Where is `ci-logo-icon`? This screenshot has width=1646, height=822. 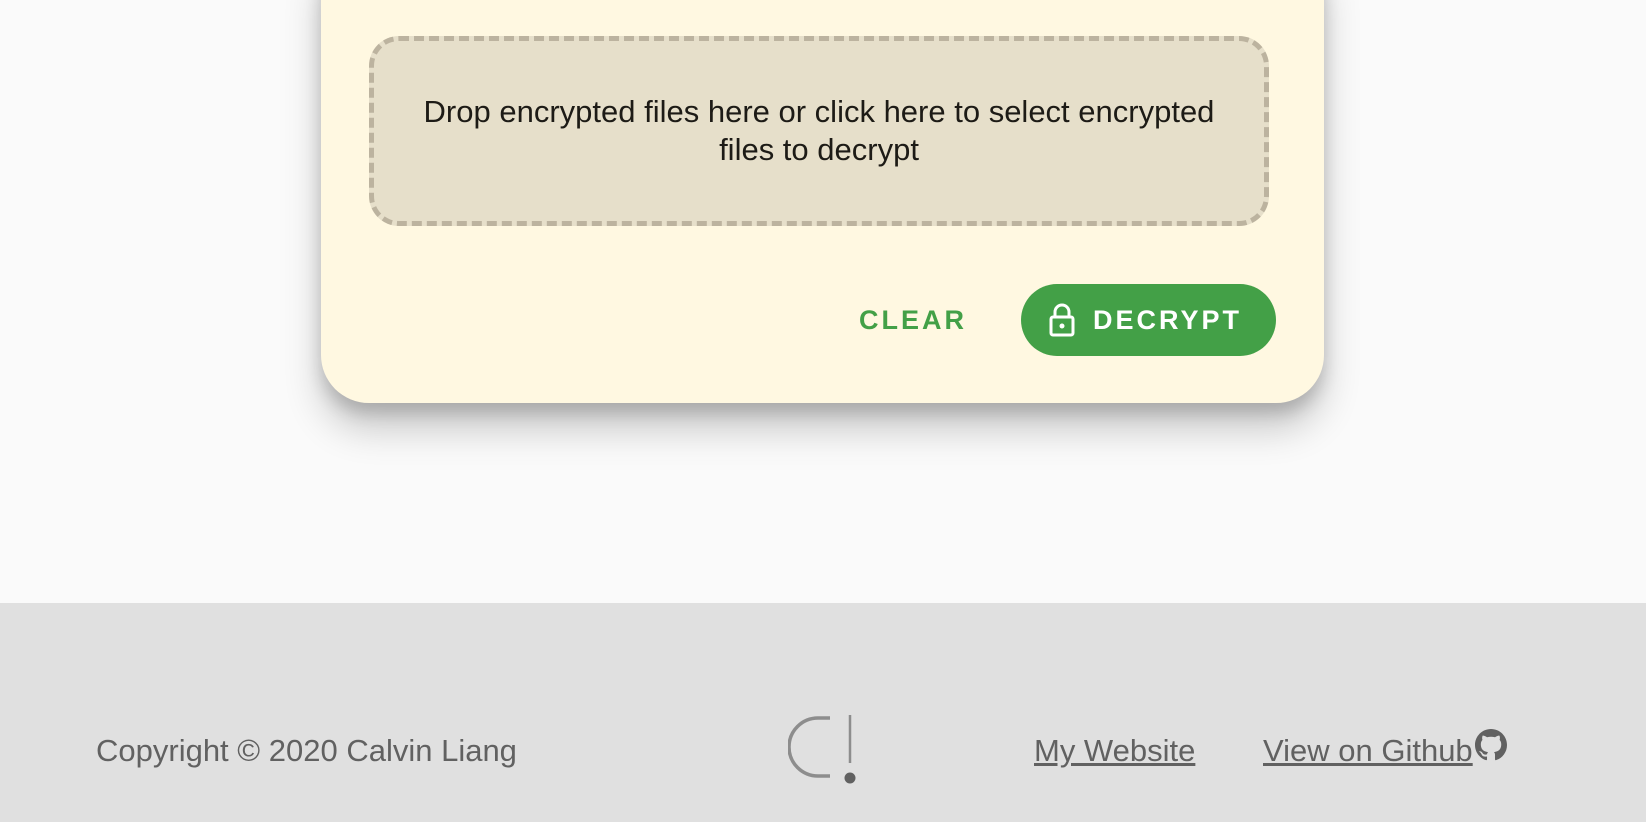
ci-logo-icon is located at coordinates (822, 751).